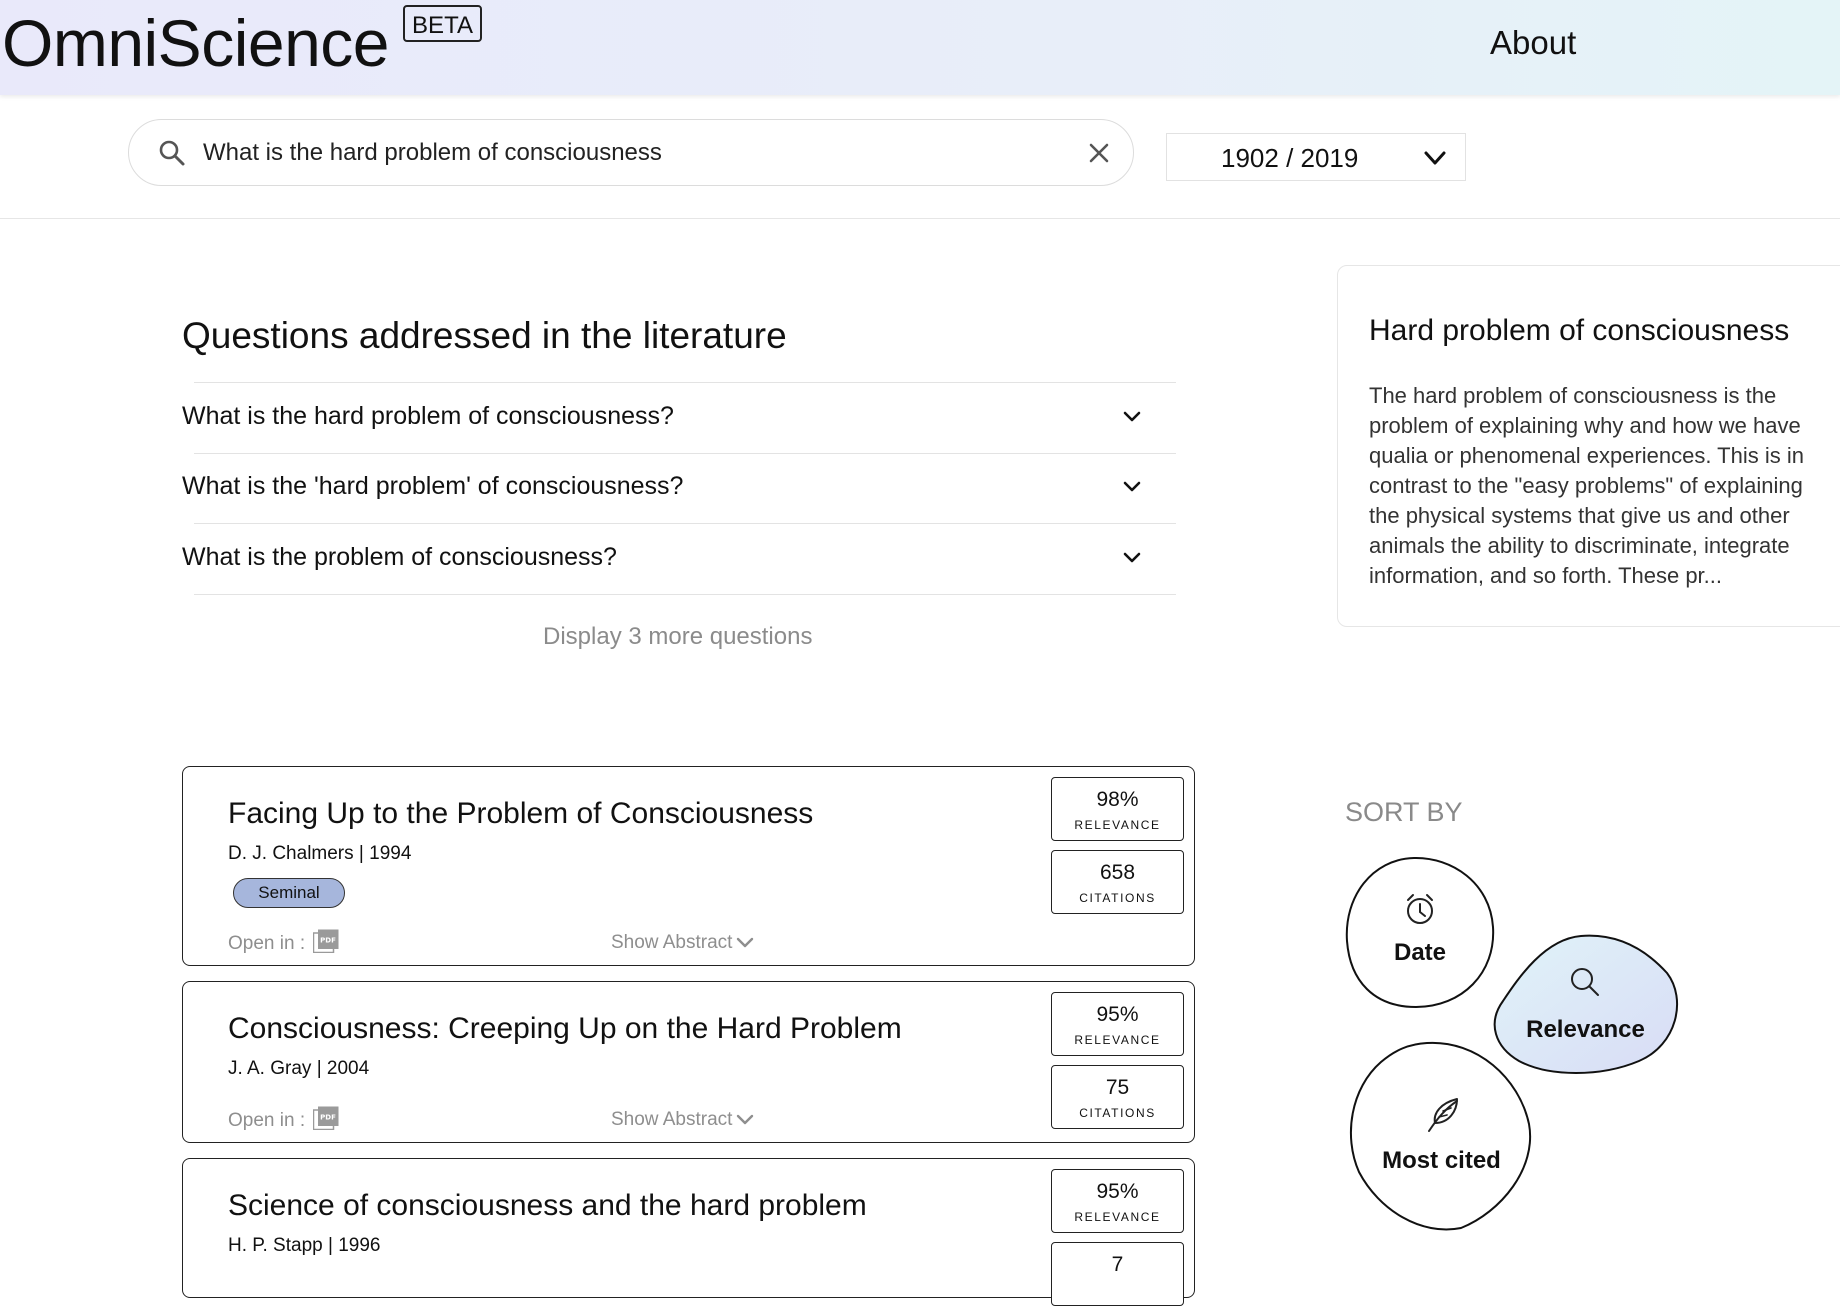  I want to click on sort-most-cited-button: Most cited, so click(1441, 1137).